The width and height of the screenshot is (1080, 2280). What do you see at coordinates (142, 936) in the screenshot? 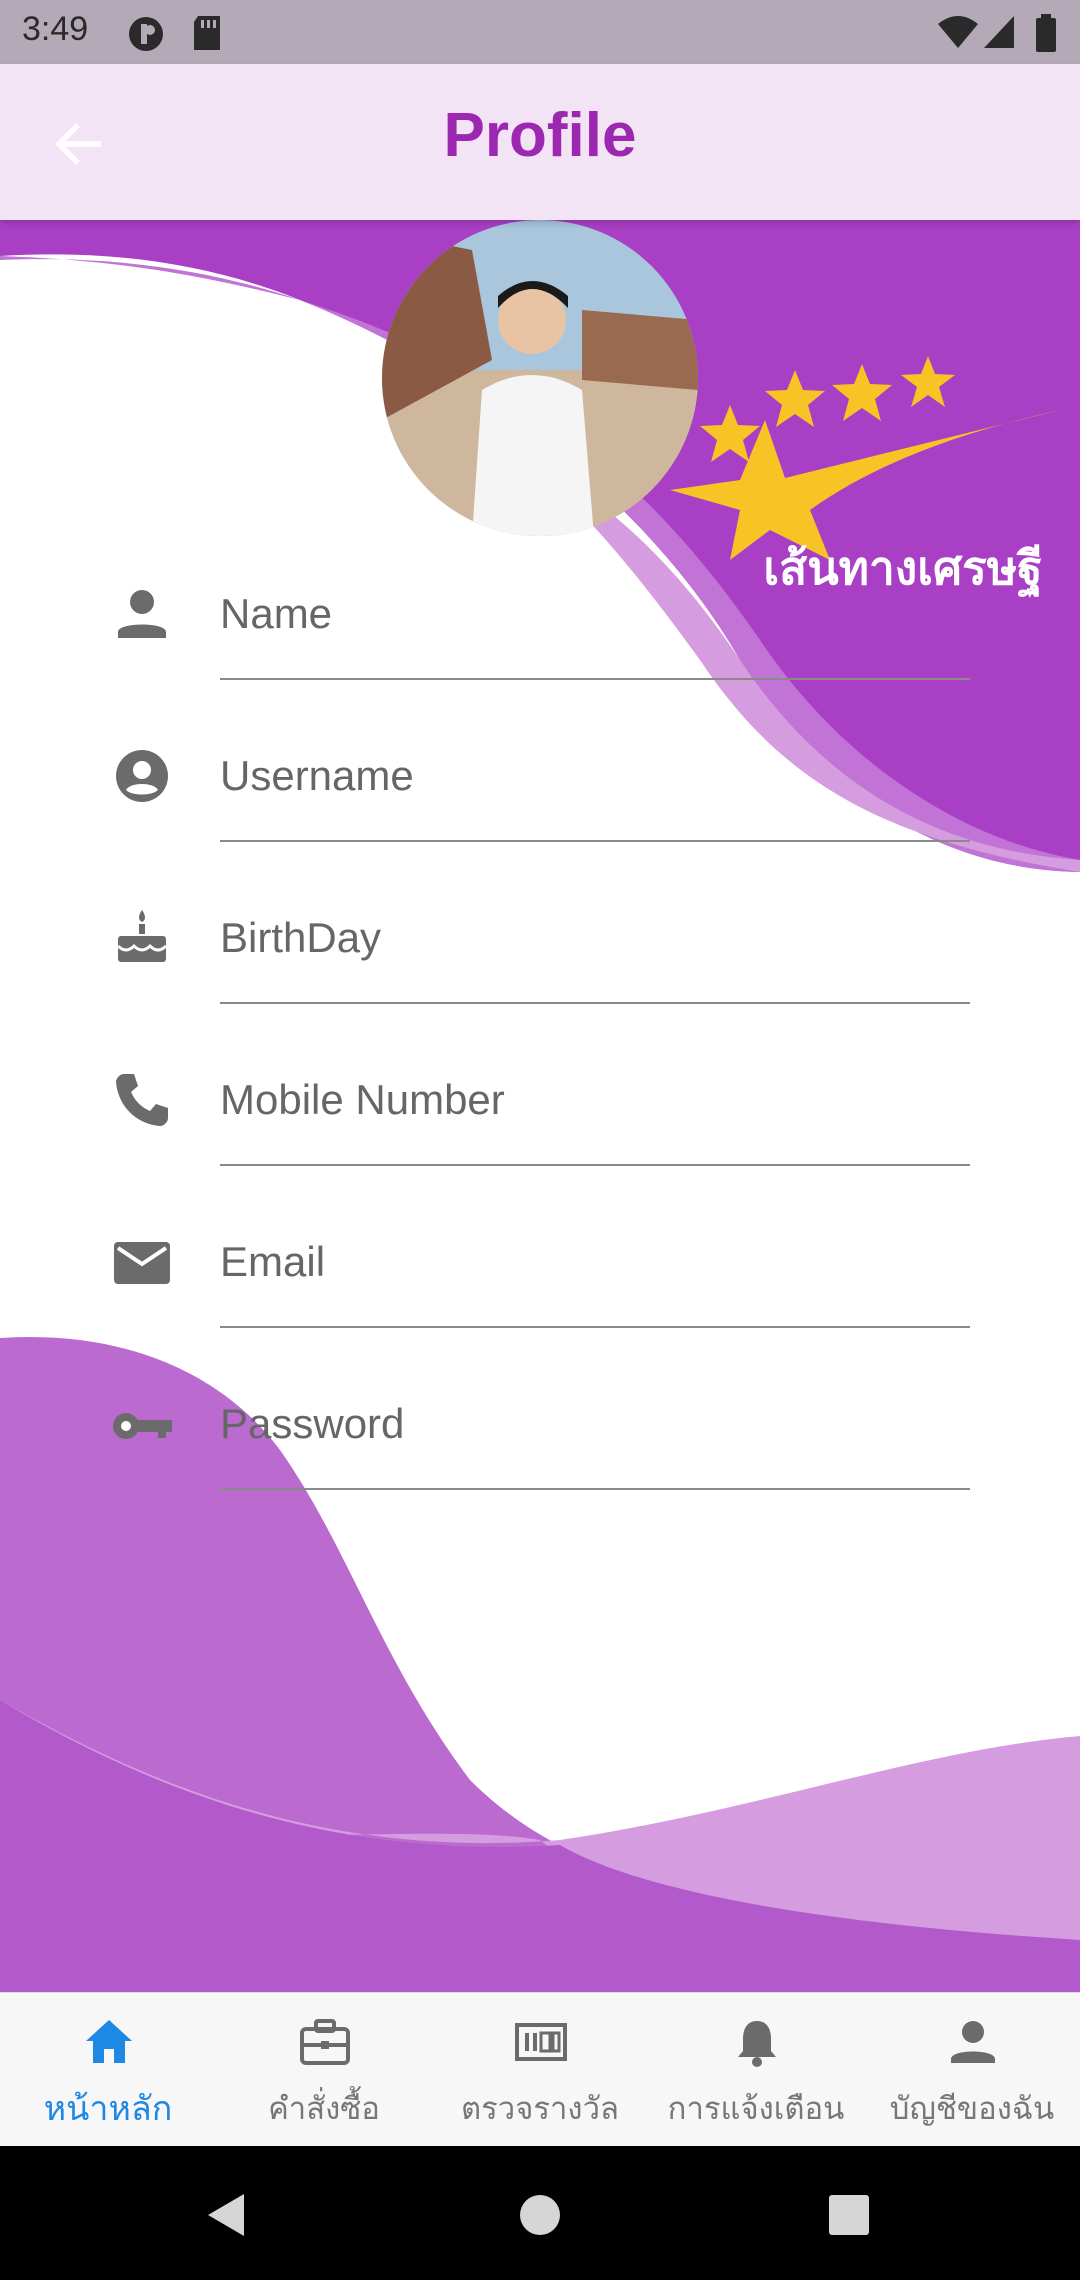
I see `cake-icon` at bounding box center [142, 936].